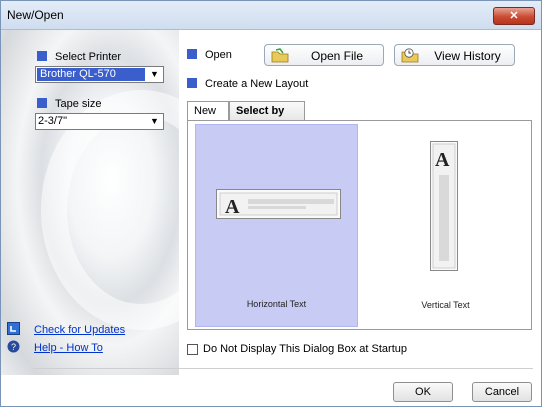  Describe the element at coordinates (79, 330) in the screenshot. I see `check-updates-link: Check for Updates` at that location.